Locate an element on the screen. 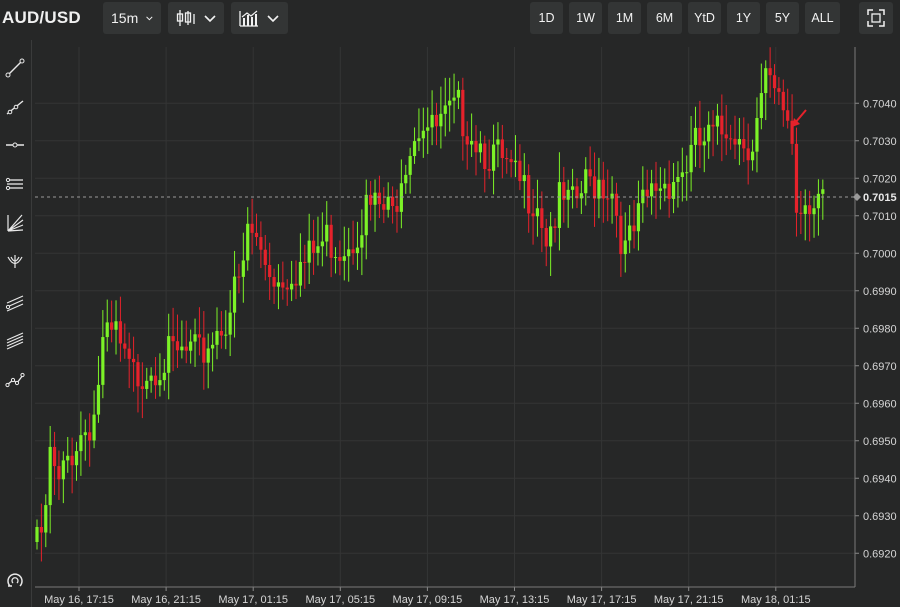  x-tick-label: May 17, 01:15 is located at coordinates (253, 600).